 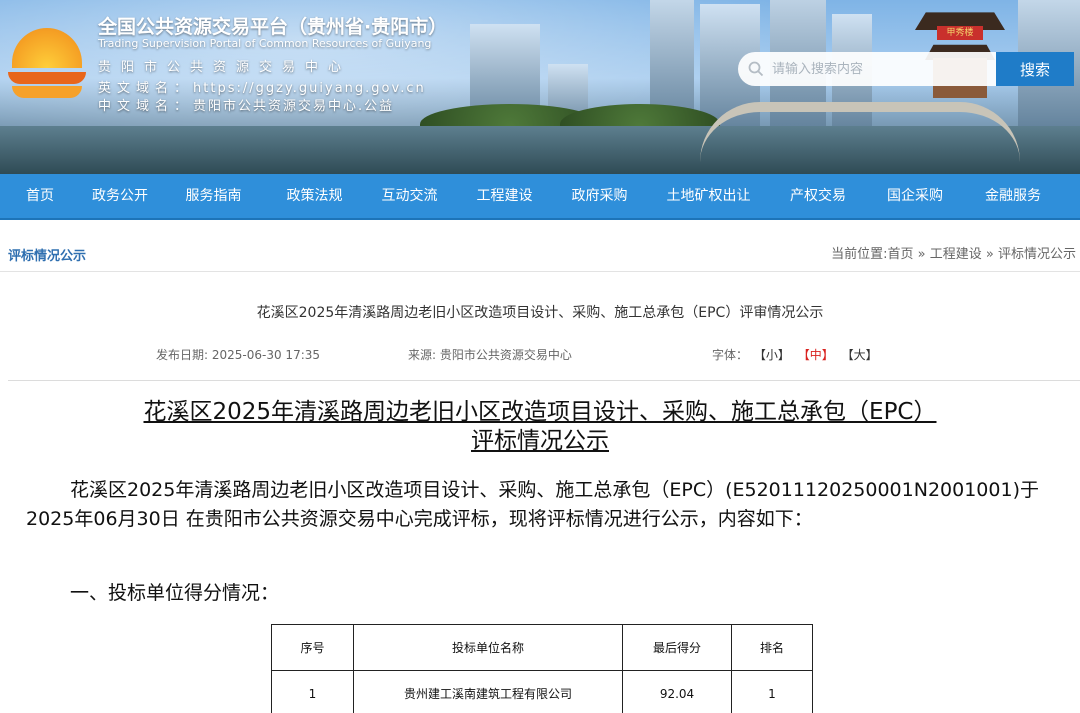 What do you see at coordinates (730, 355) in the screenshot?
I see `font-size-label: 字体：` at bounding box center [730, 355].